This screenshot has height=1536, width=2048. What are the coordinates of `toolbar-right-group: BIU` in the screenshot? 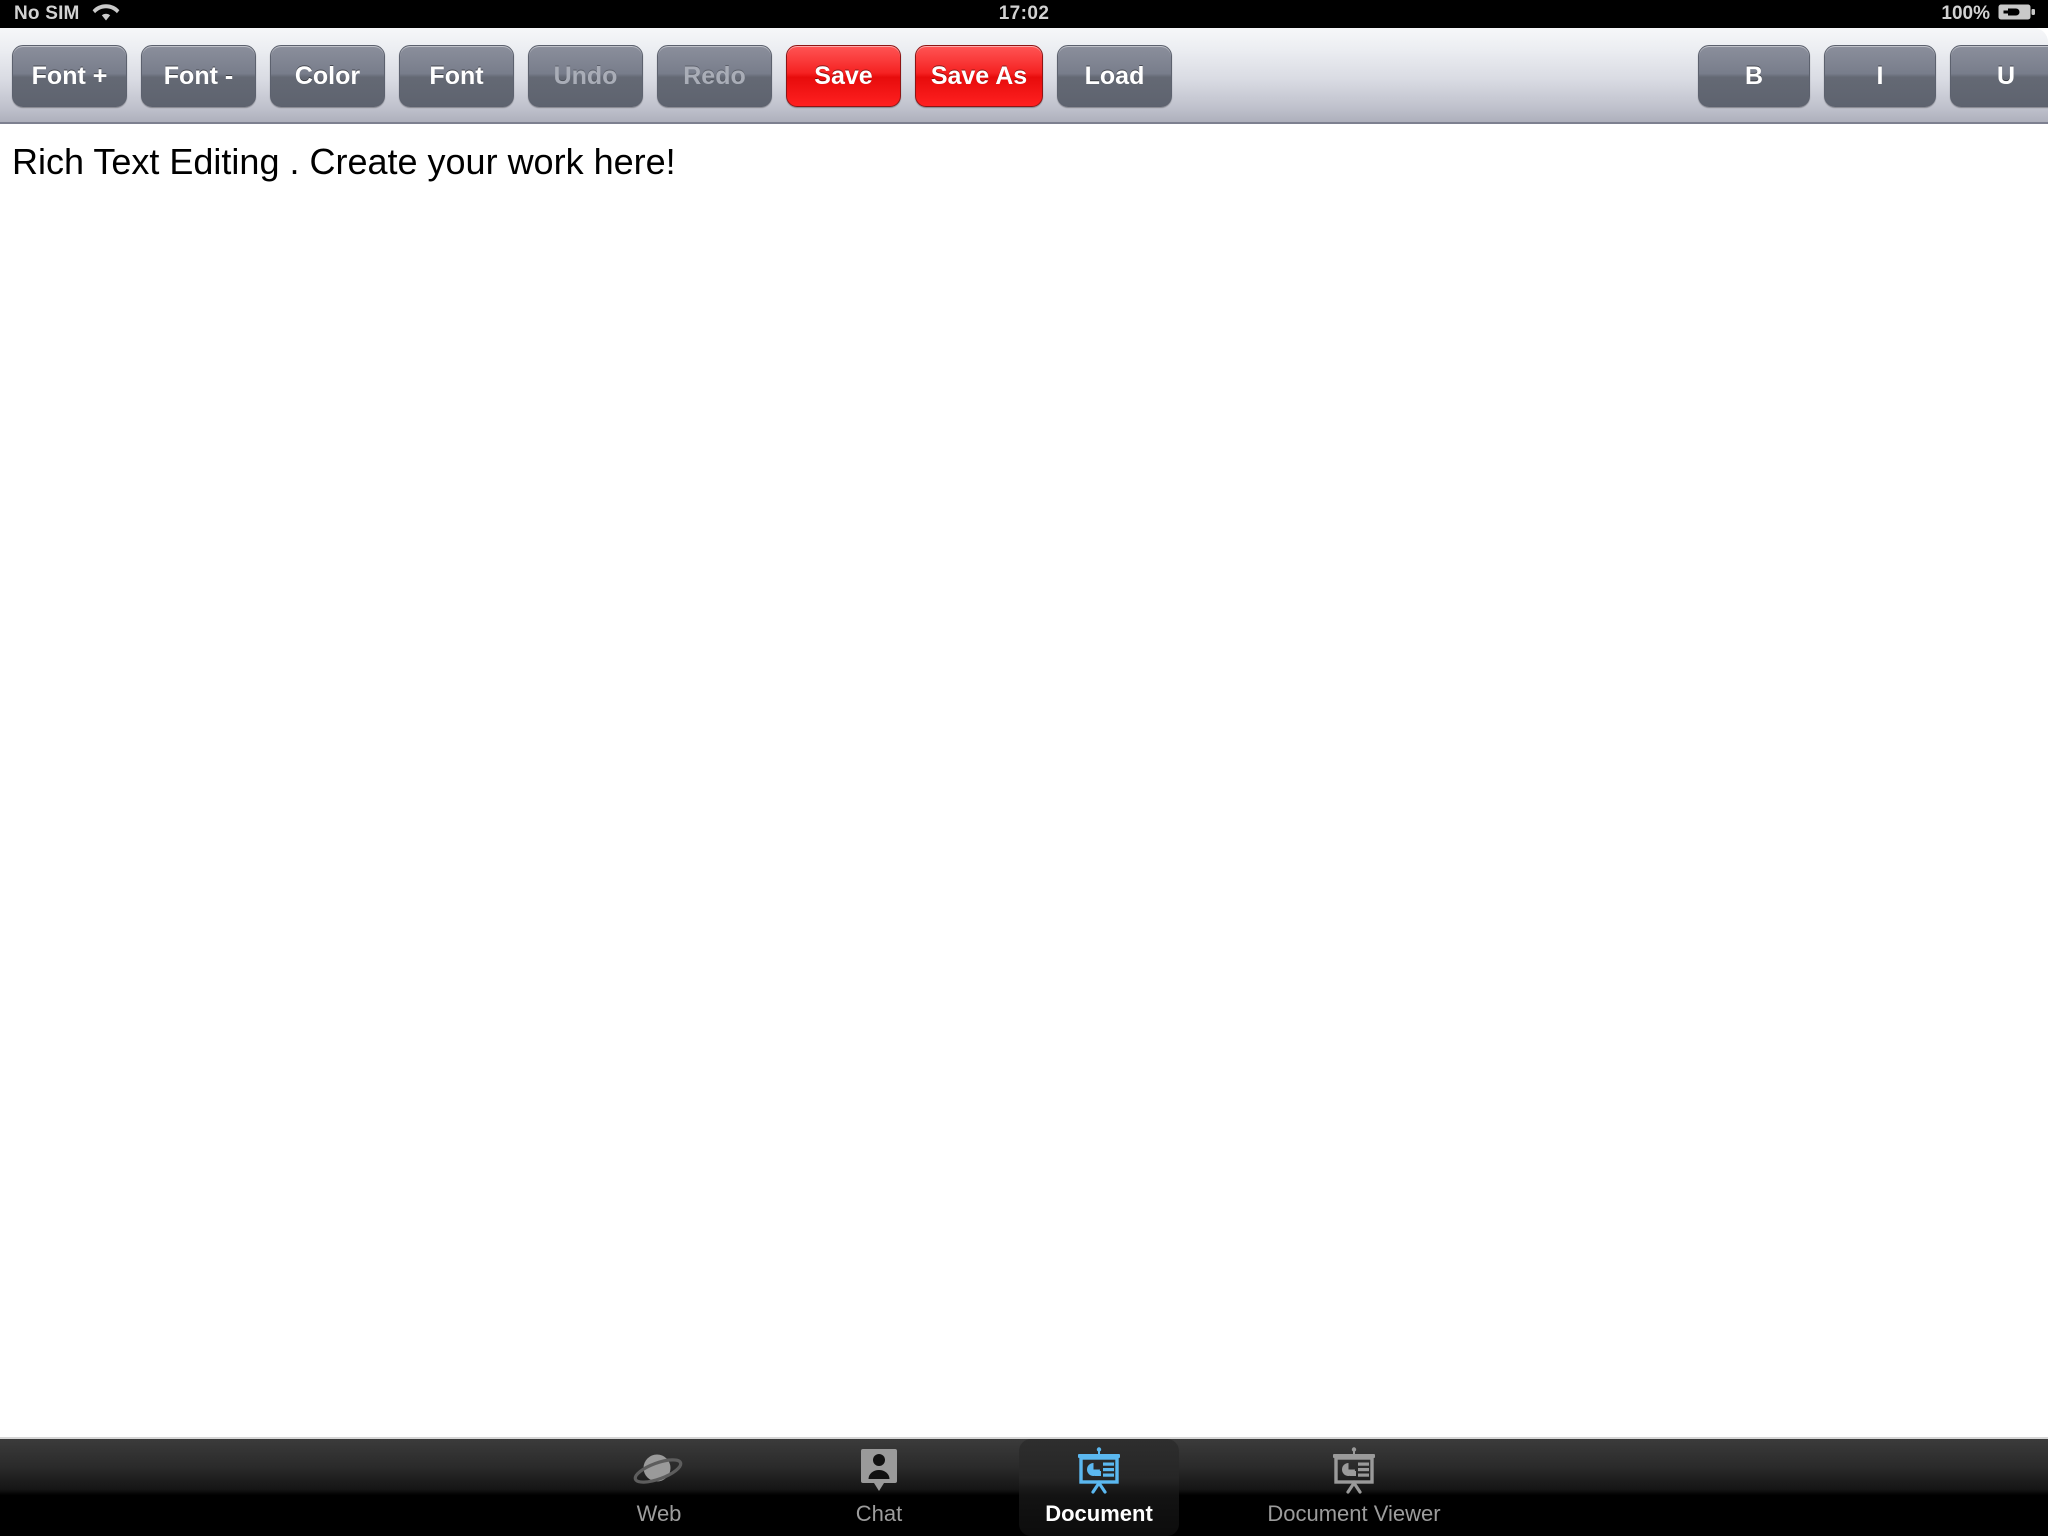 It's located at (1873, 76).